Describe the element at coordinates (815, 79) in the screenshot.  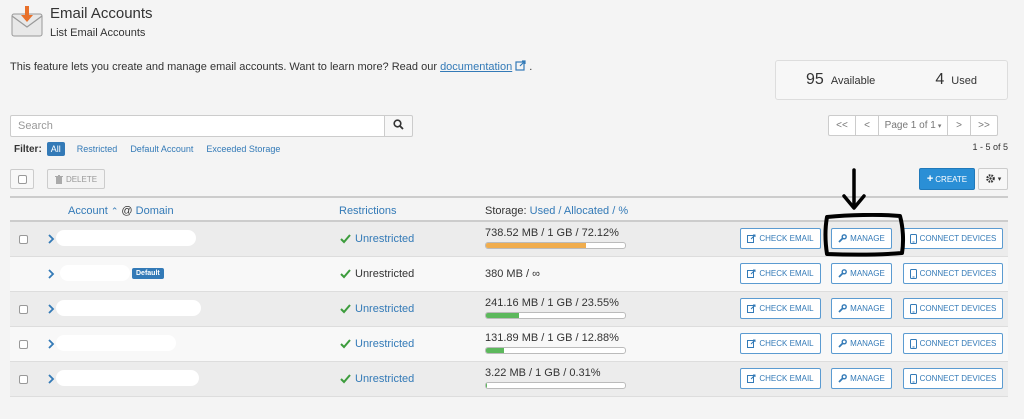
I see `available-count: 95` at that location.